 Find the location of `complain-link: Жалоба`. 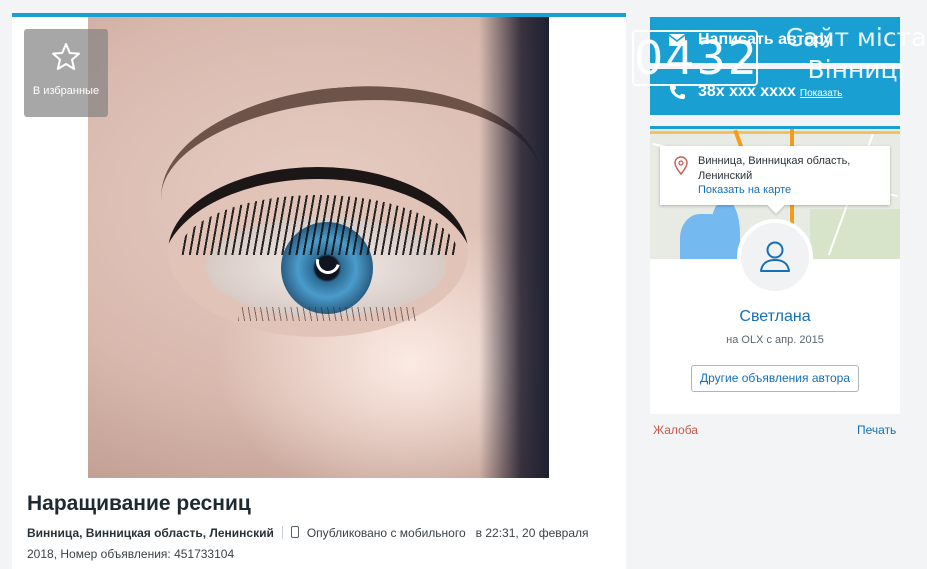

complain-link: Жалоба is located at coordinates (675, 430).